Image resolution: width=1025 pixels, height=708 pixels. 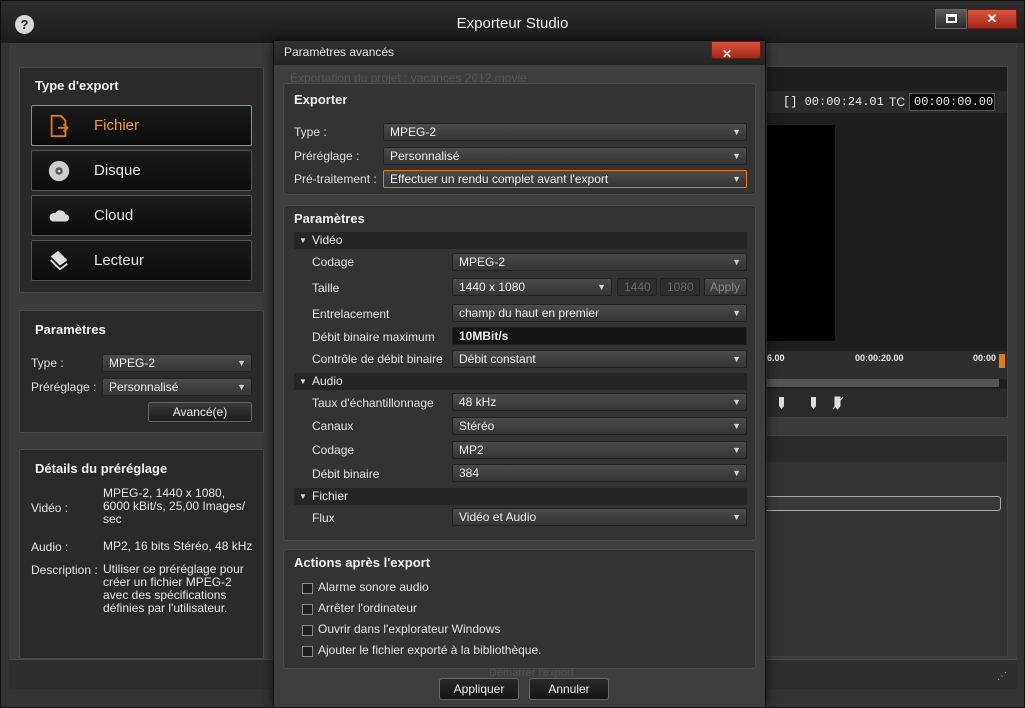 I want to click on export-type-file-button: Fichier, so click(x=141, y=125).